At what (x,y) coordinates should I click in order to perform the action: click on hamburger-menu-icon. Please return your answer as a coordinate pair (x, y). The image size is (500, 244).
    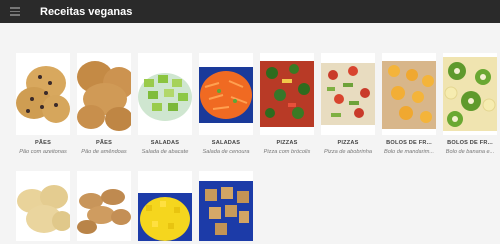
    Looking at the image, I should click on (15, 11).